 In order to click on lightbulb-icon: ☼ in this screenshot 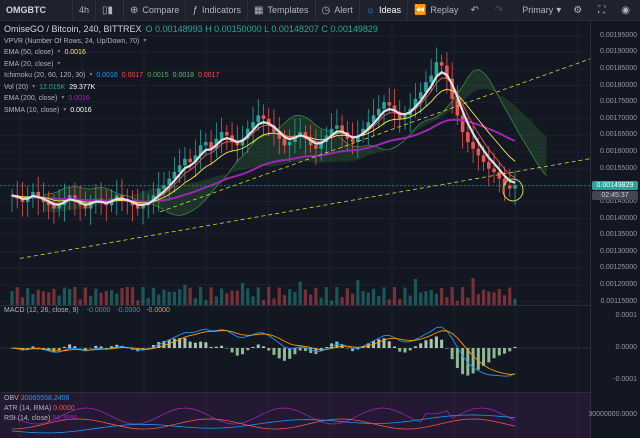, I will do `click(370, 10)`.